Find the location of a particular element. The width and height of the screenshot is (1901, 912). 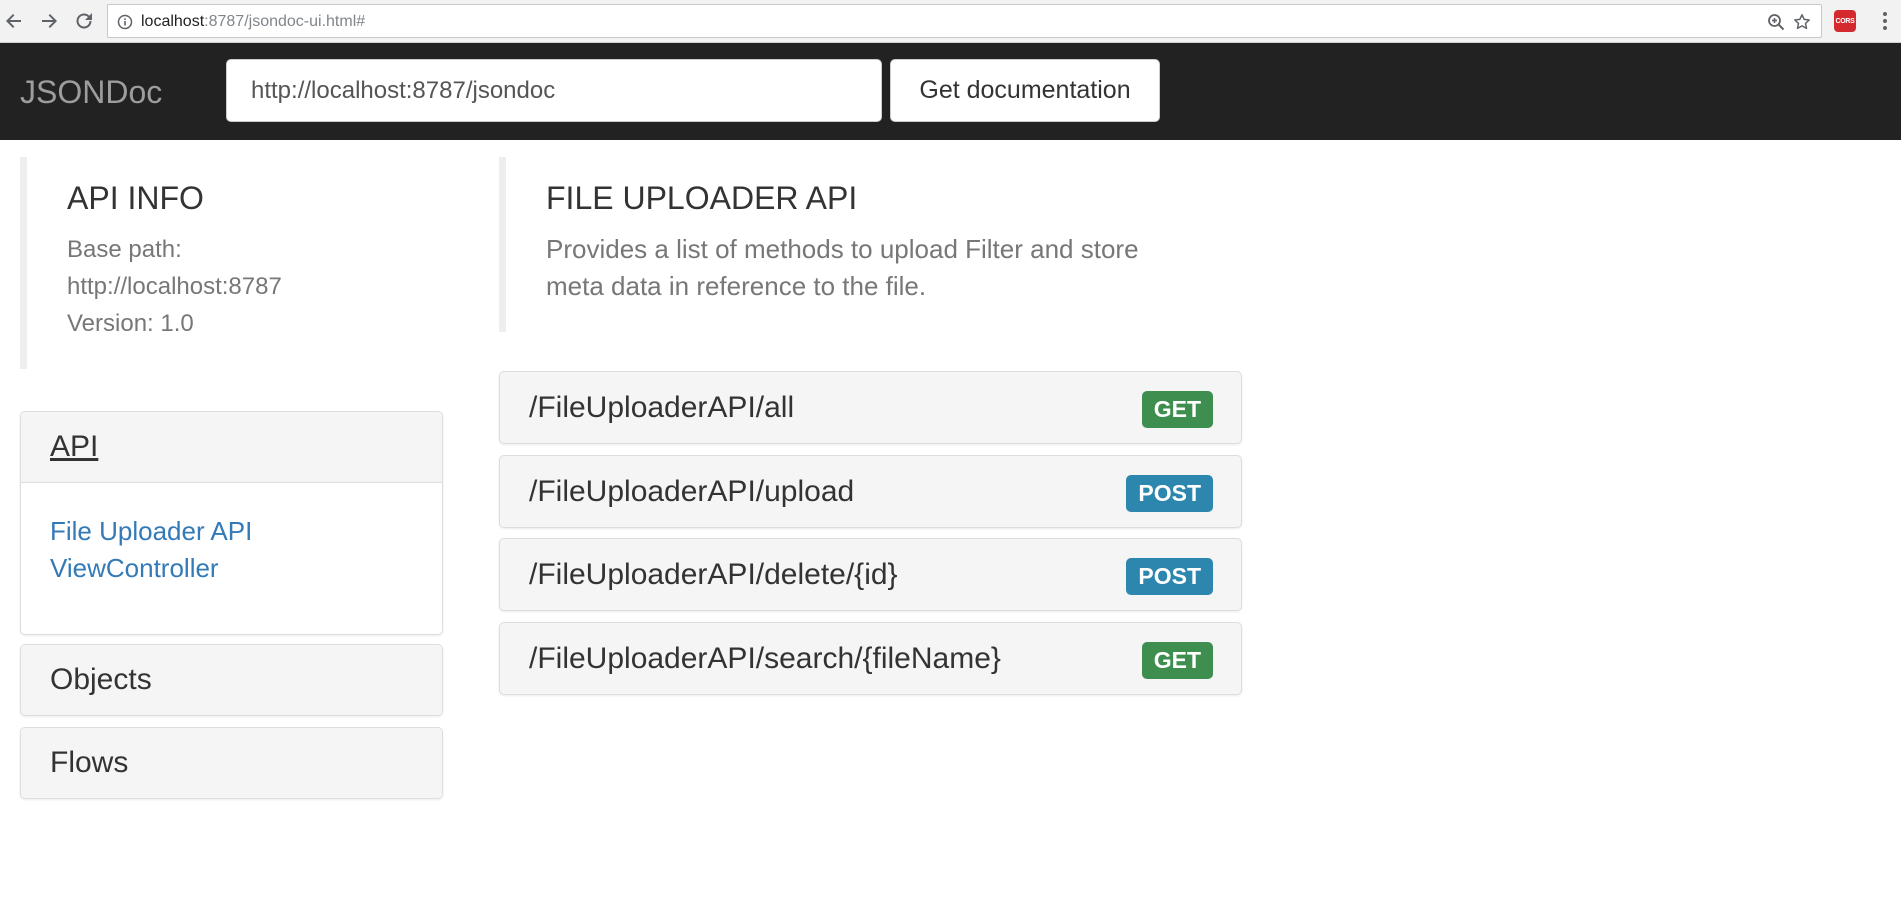

reload-icon is located at coordinates (84, 21).